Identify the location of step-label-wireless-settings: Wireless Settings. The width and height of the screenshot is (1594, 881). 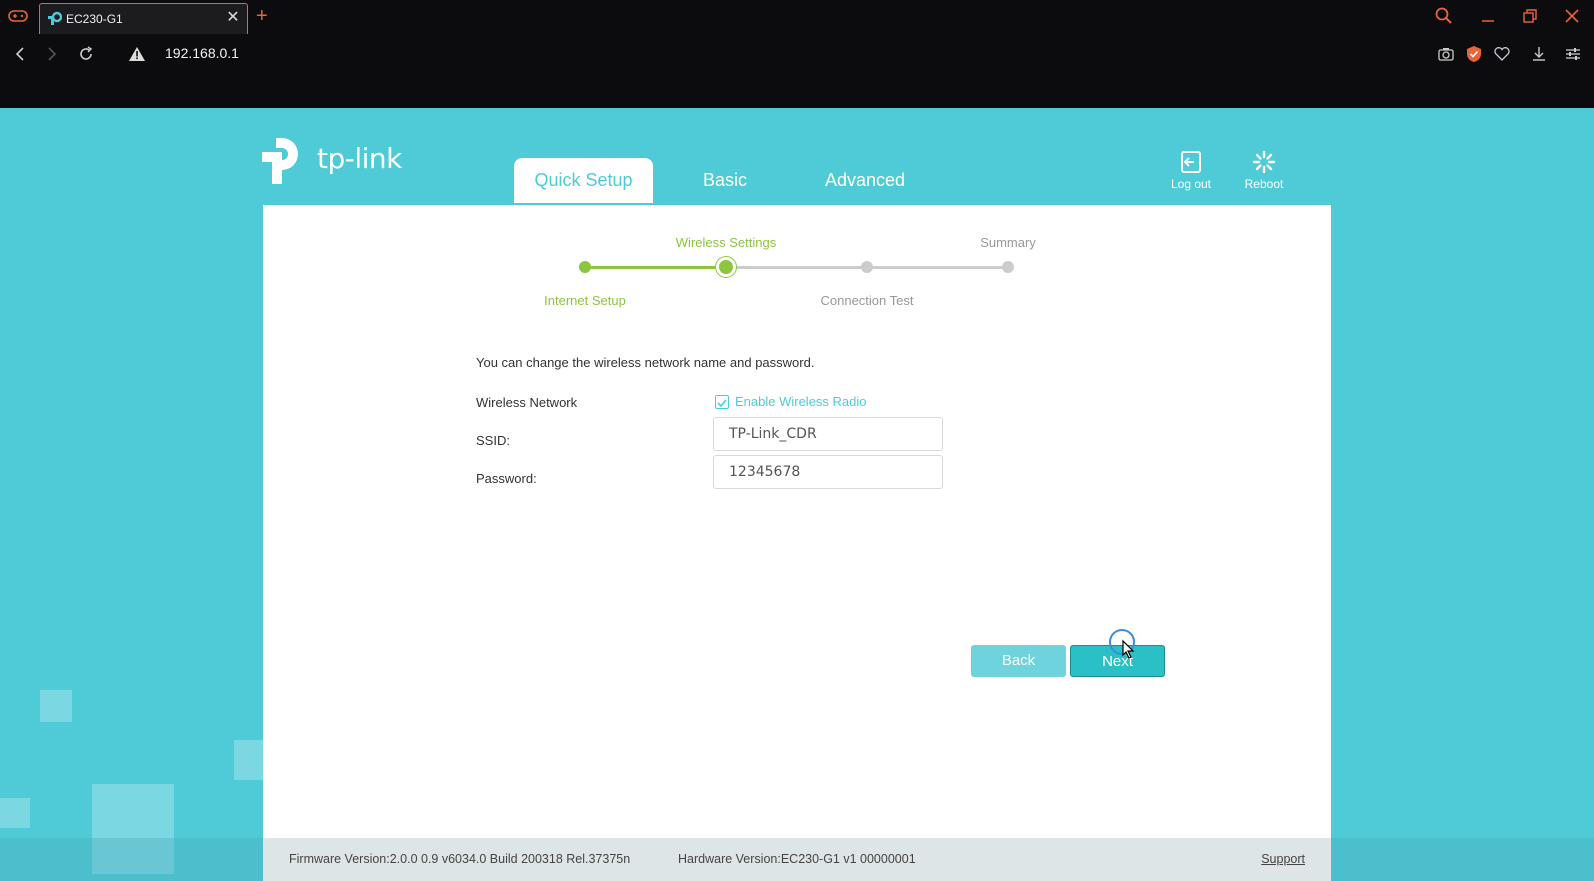
(726, 242).